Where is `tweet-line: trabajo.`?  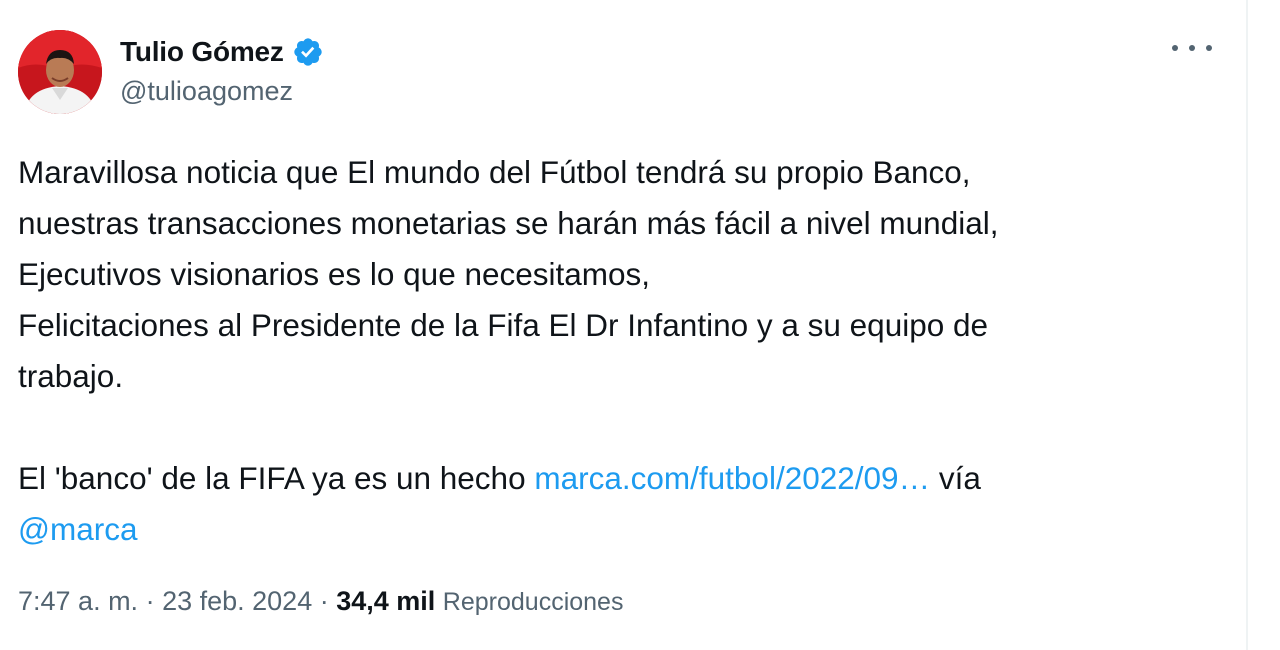 tweet-line: trabajo. is located at coordinates (71, 376).